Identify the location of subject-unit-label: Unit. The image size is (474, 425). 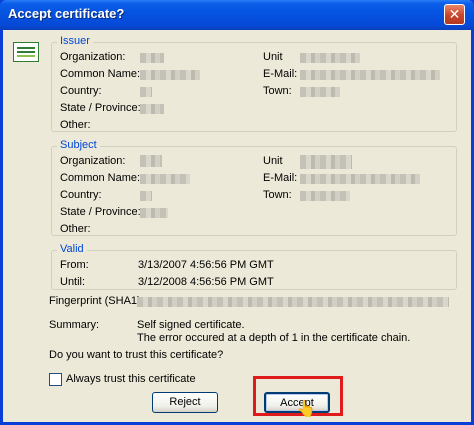
(273, 161).